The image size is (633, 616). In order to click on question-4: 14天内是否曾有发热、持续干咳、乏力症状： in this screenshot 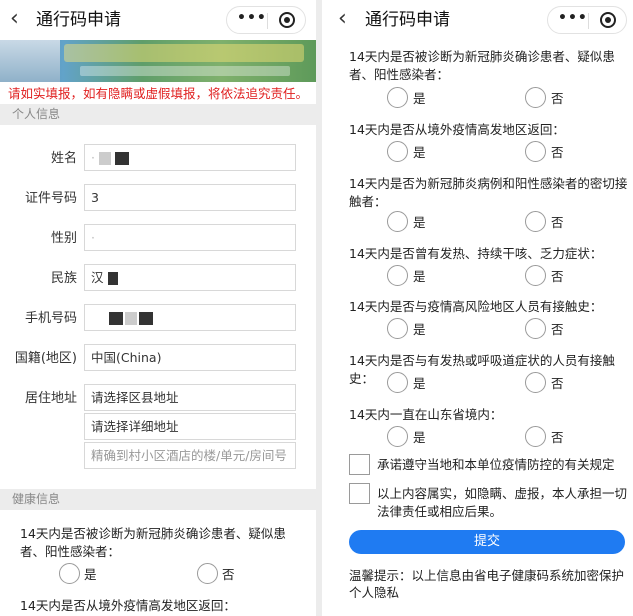, I will do `click(476, 253)`.